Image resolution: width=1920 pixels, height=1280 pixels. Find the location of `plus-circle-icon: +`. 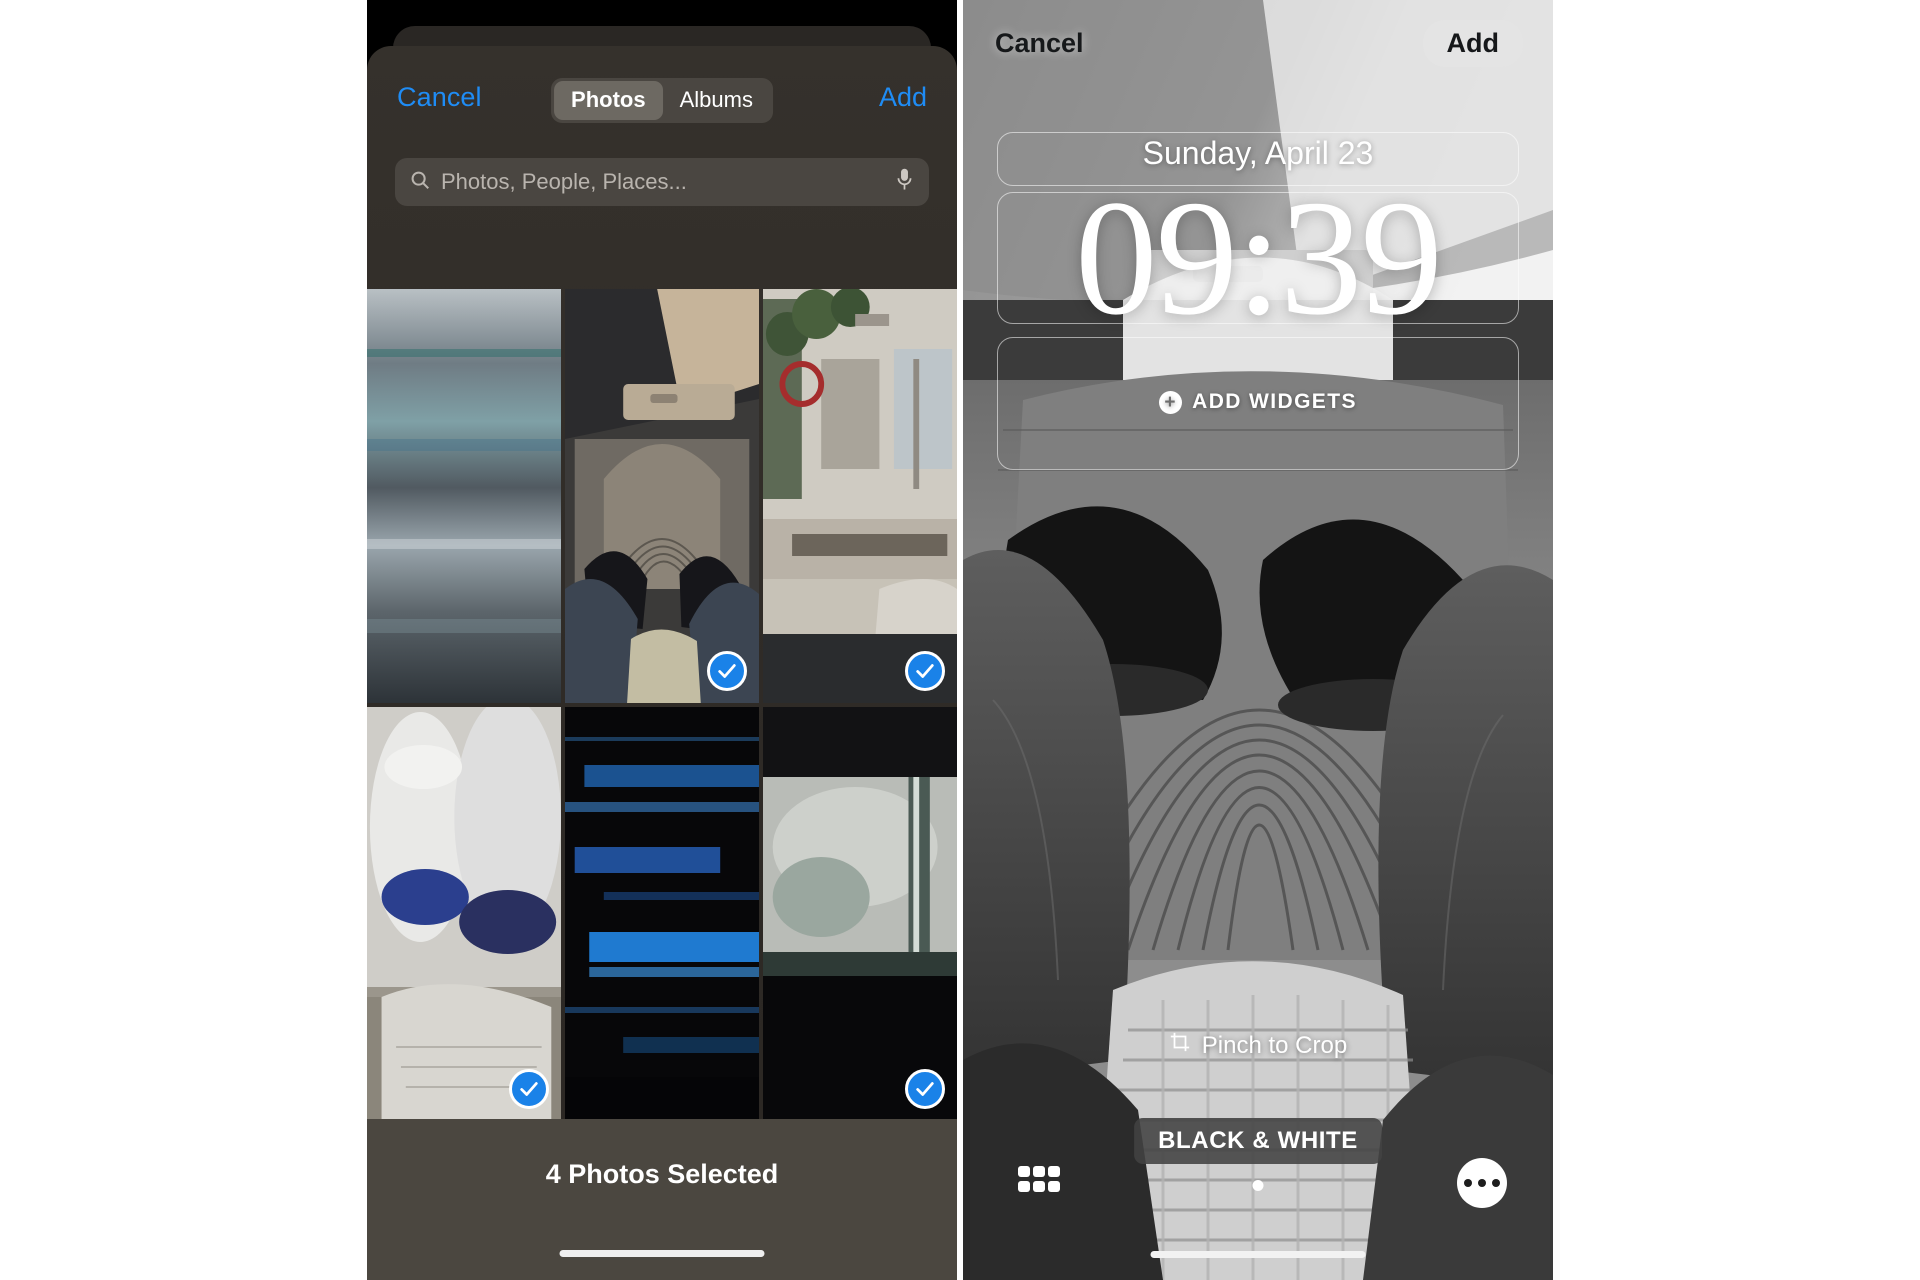

plus-circle-icon: + is located at coordinates (1171, 402).